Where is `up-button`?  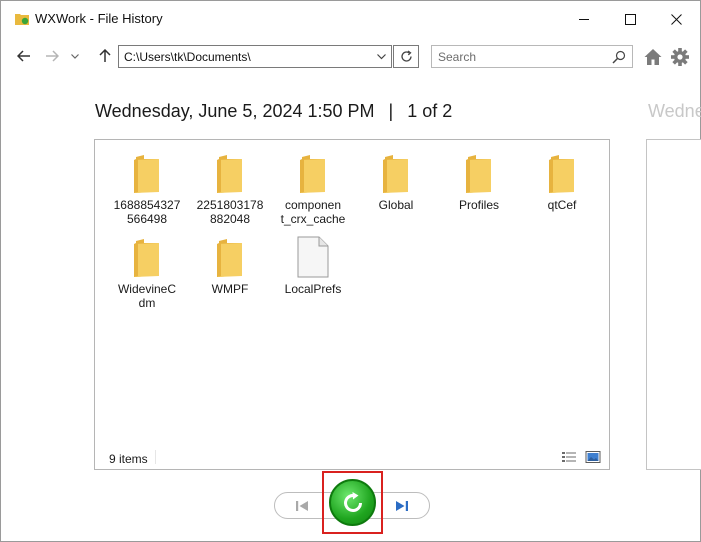
up-button is located at coordinates (105, 56).